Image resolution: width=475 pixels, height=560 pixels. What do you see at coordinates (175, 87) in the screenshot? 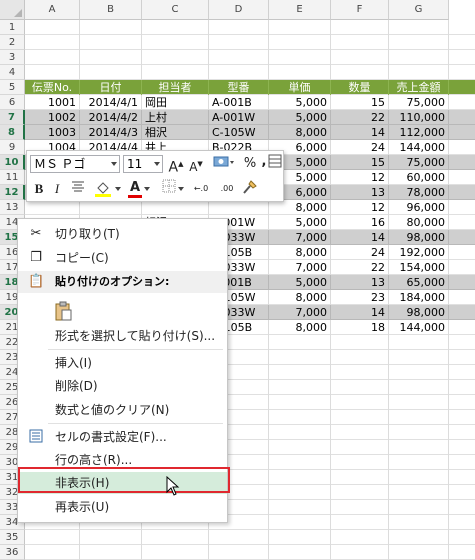
I see `table-cell: 担当者` at bounding box center [175, 87].